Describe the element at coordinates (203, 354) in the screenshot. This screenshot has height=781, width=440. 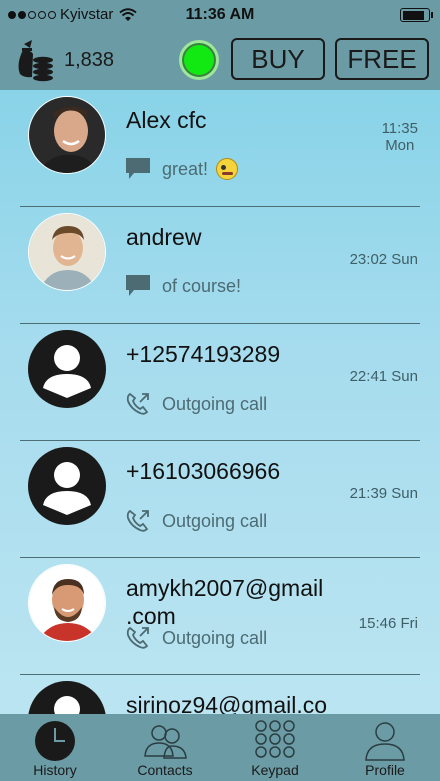
I see `contact-name: +12574193289` at that location.